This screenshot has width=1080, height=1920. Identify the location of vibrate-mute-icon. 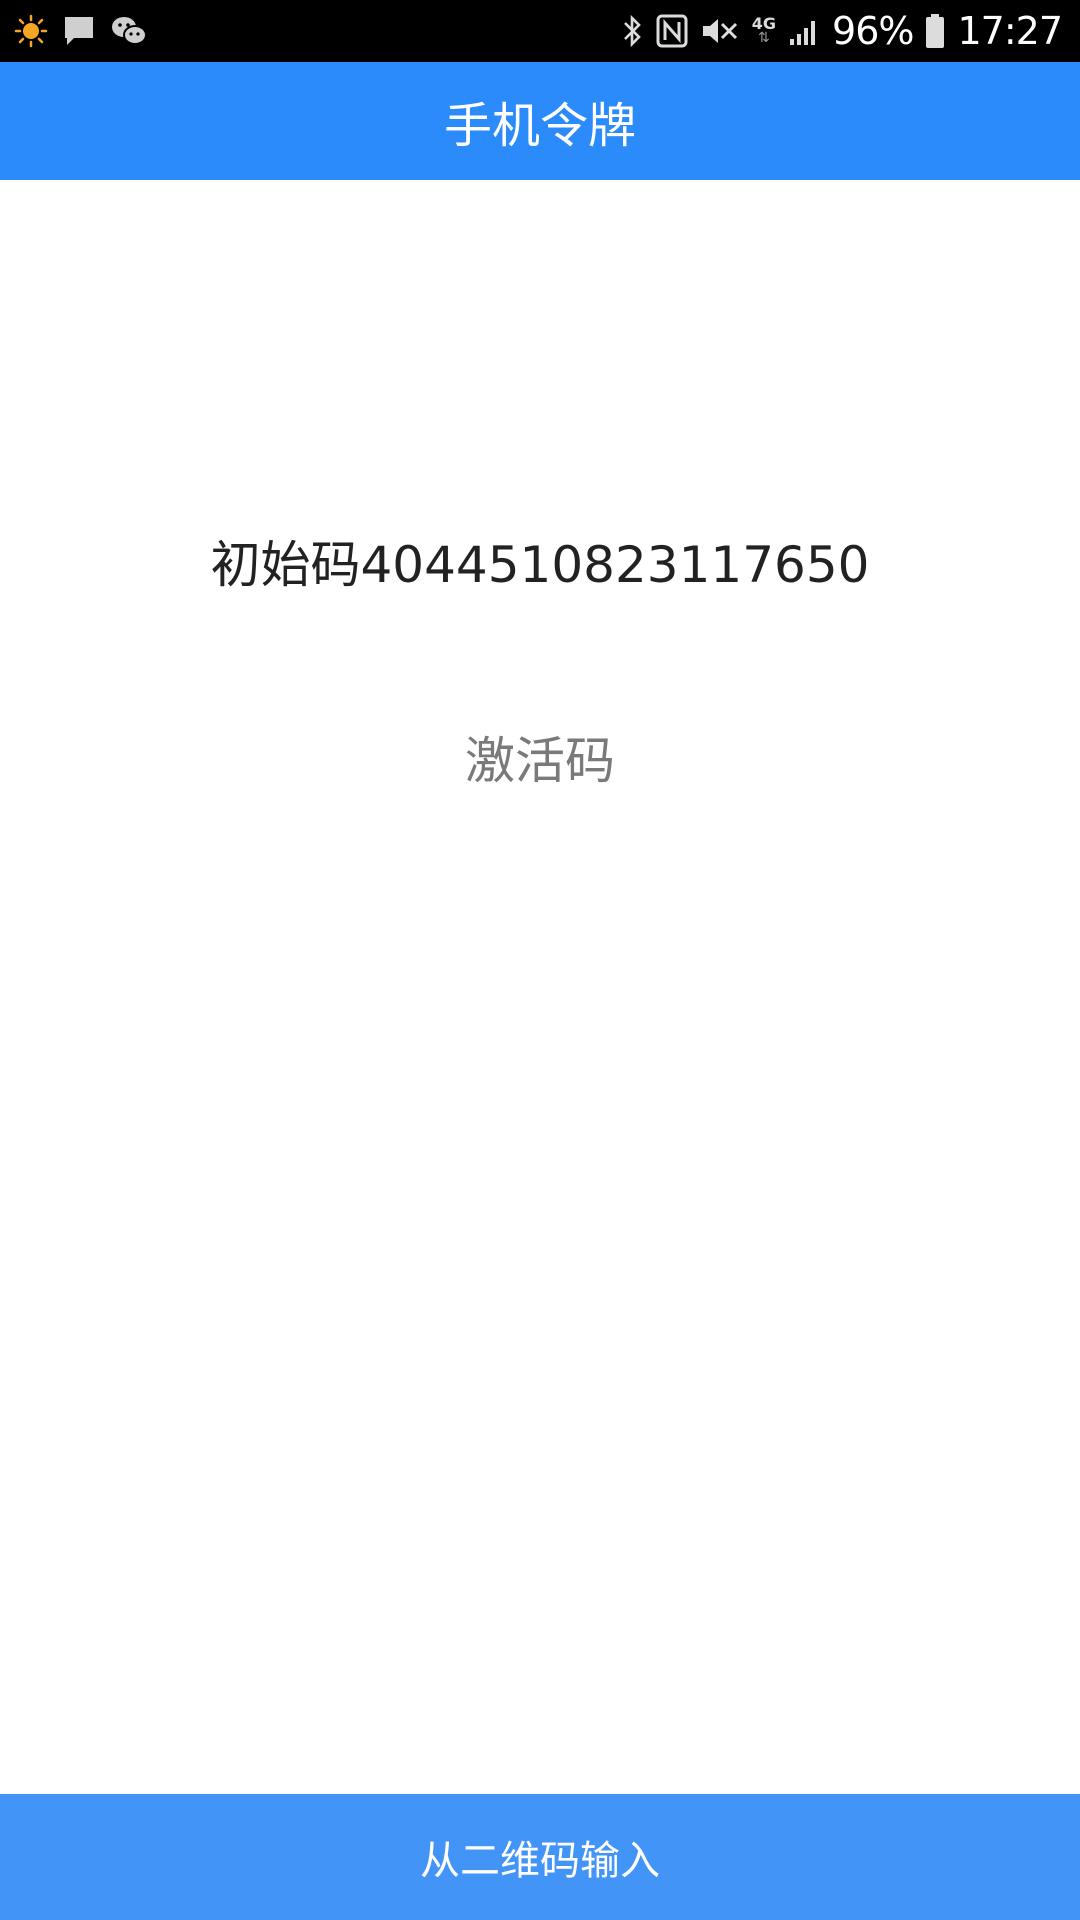
(720, 31).